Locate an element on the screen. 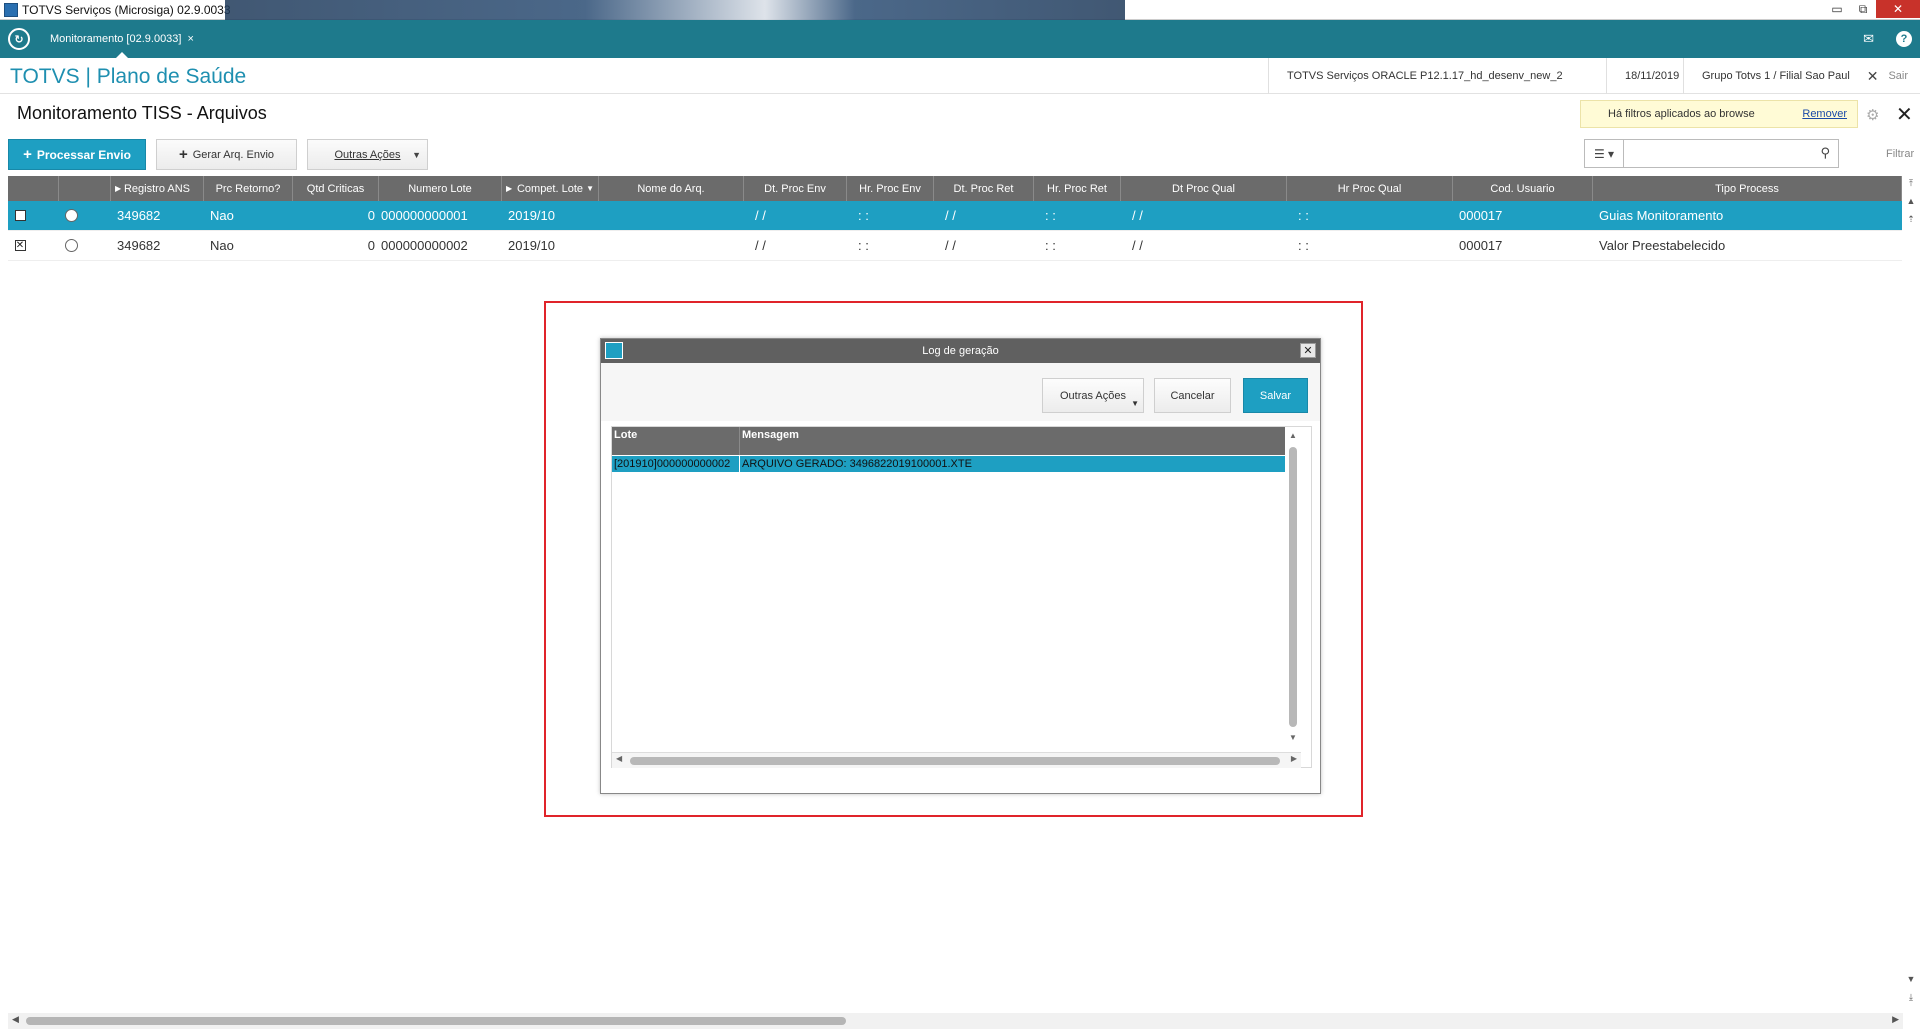  triangle-right-icon: ▶ is located at coordinates (509, 188).